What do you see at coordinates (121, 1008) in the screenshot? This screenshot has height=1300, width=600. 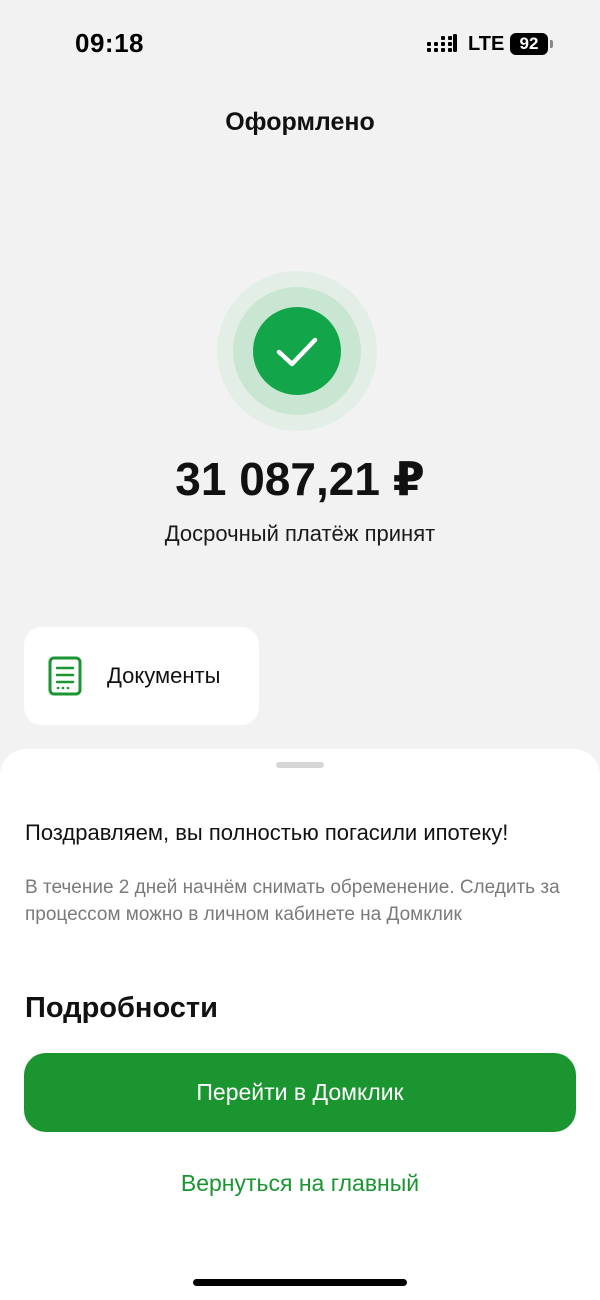 I see `details-link: Подробности` at bounding box center [121, 1008].